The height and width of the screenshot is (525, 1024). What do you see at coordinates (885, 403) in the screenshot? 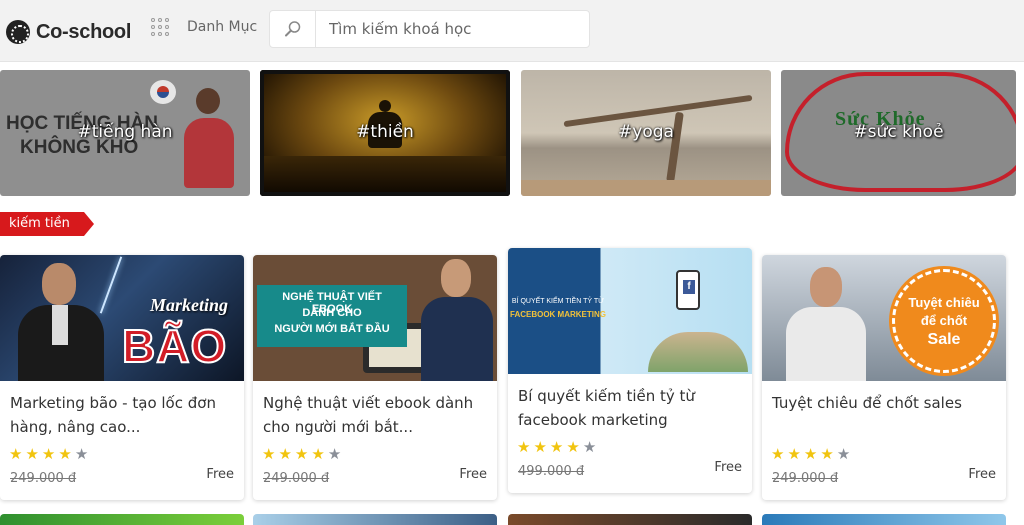
I see `course-title: Tuyệt chiêu để chốt sales` at bounding box center [885, 403].